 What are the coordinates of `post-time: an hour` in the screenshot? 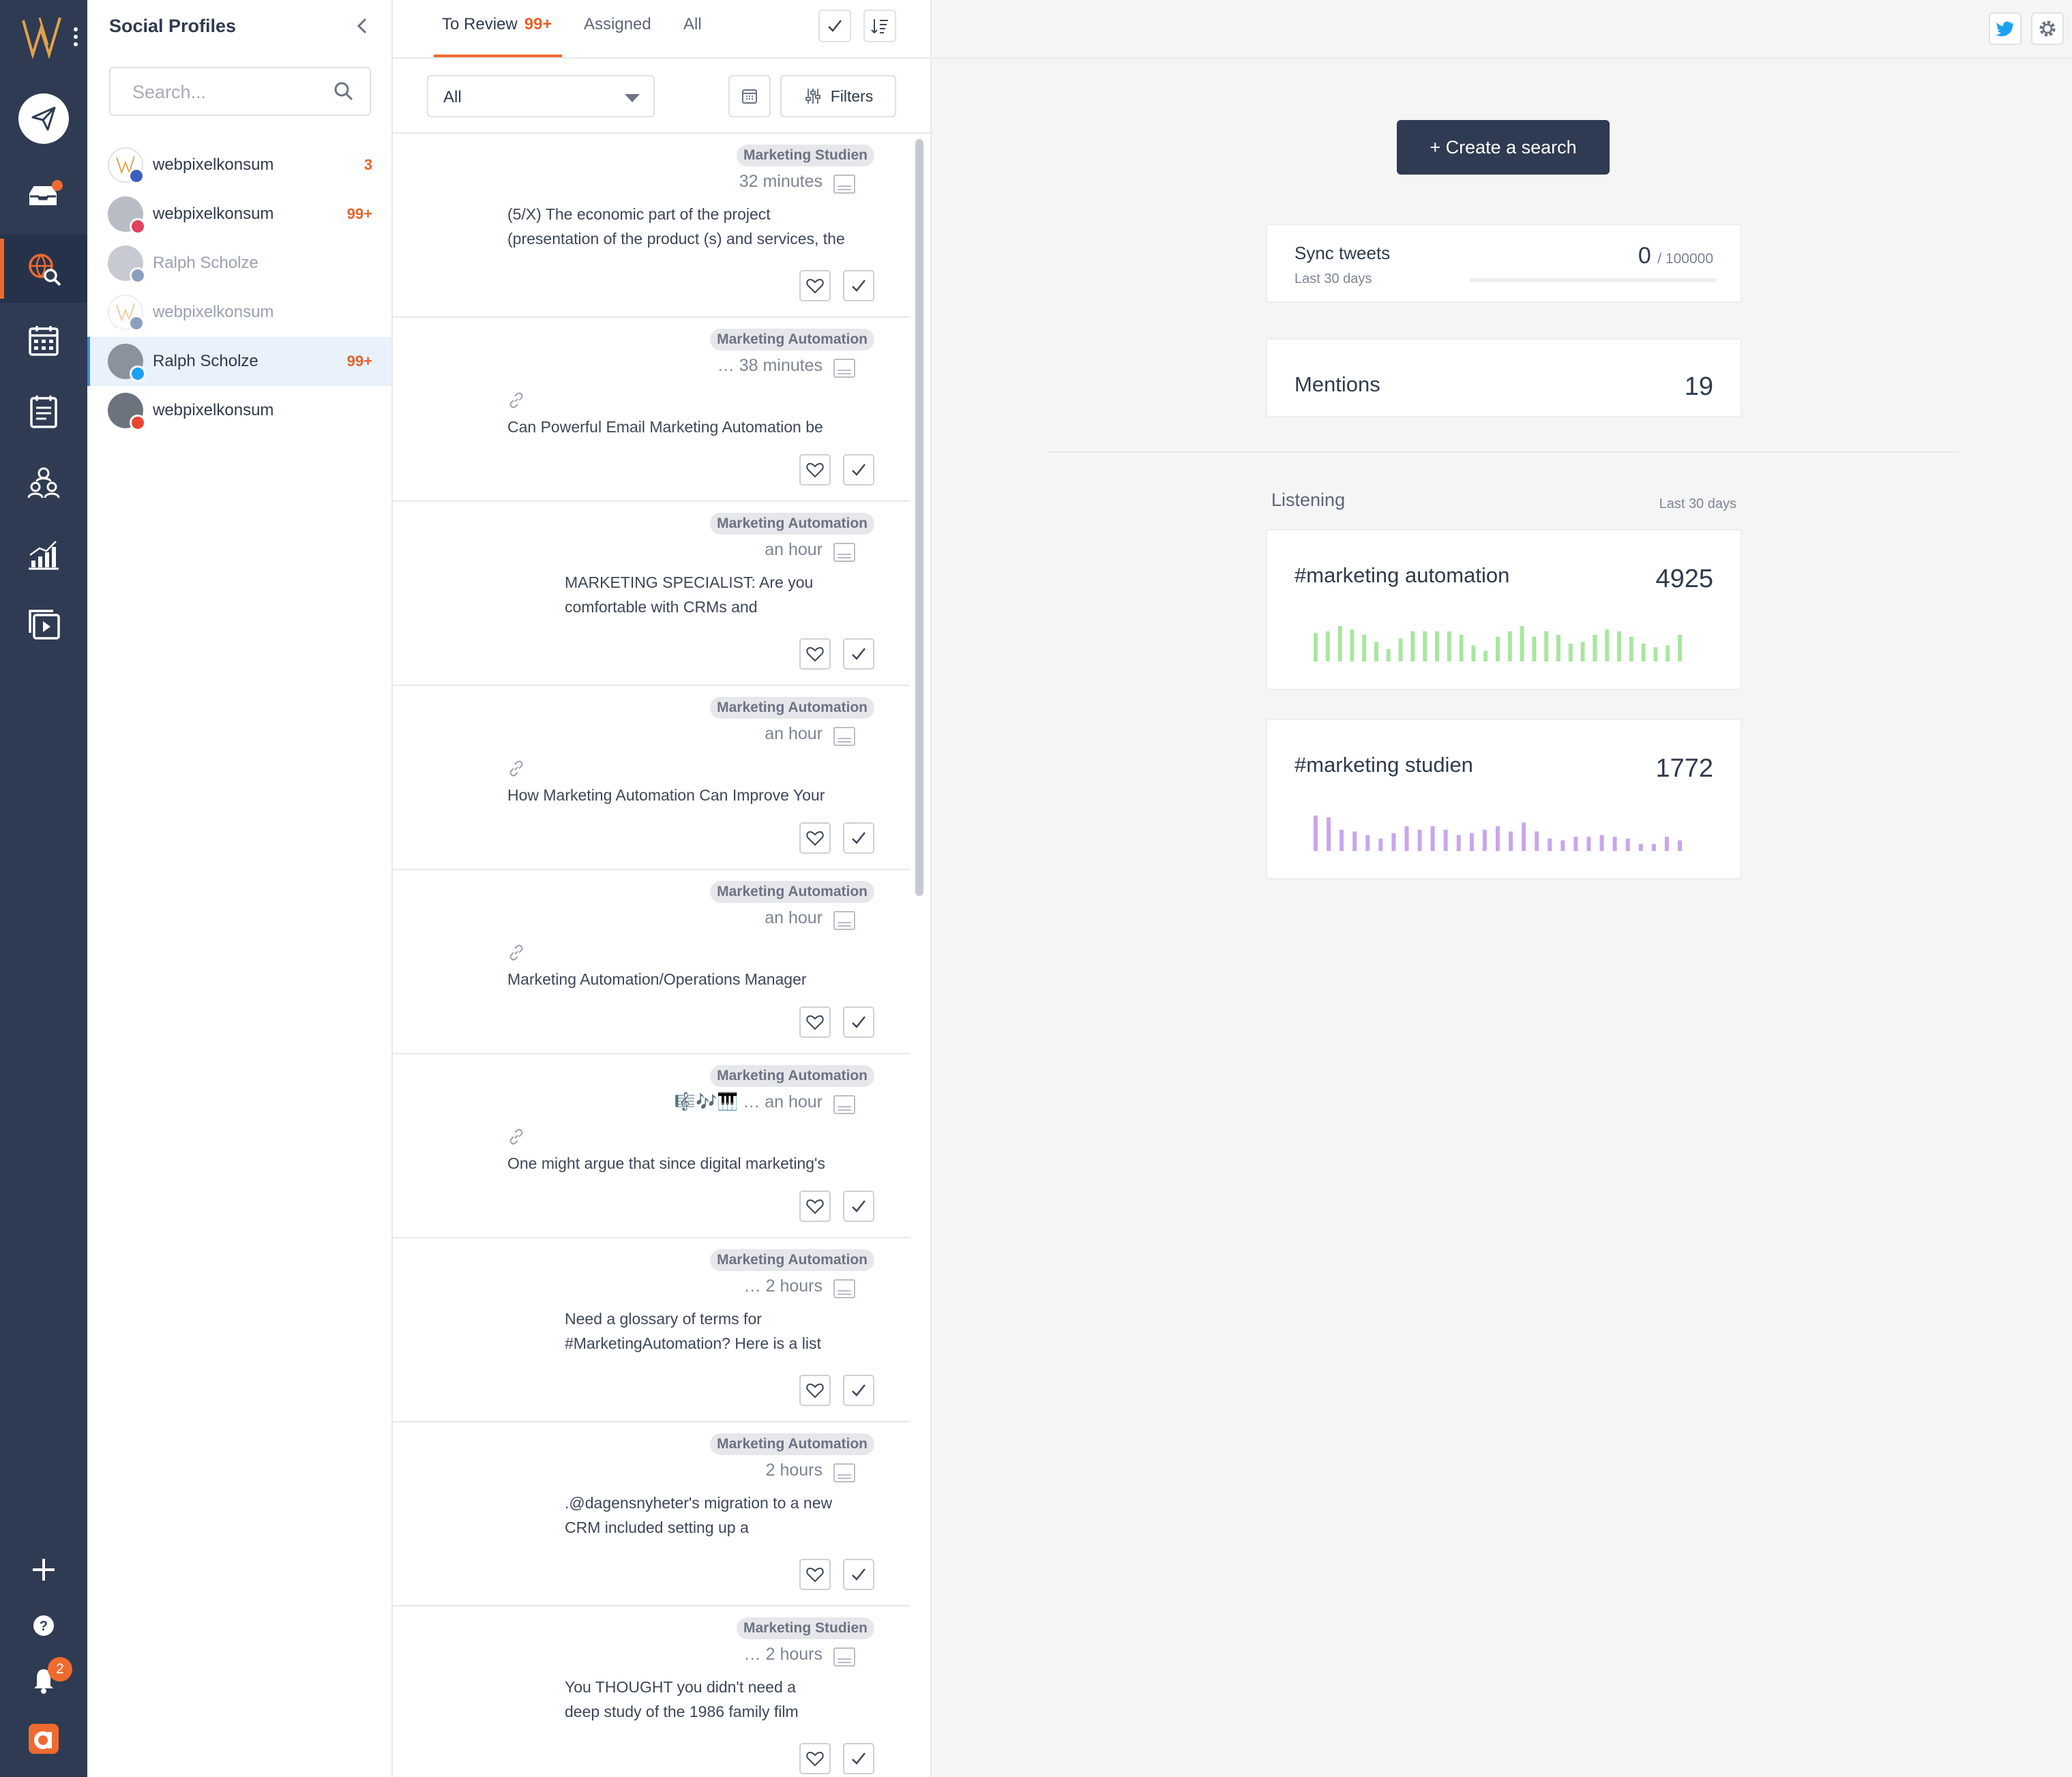 It's located at (794, 549).